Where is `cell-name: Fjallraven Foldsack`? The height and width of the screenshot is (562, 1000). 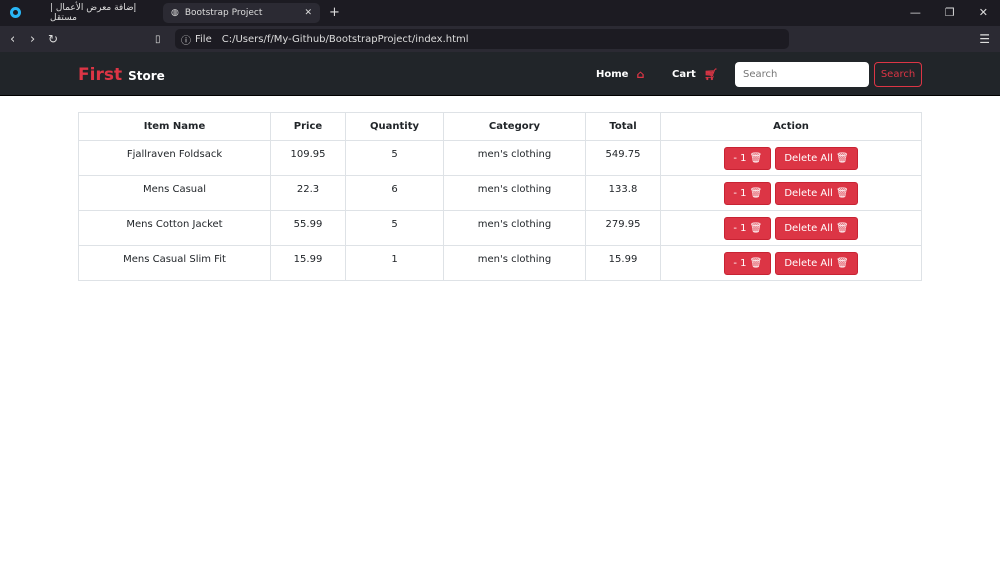 cell-name: Fjallraven Foldsack is located at coordinates (174, 158).